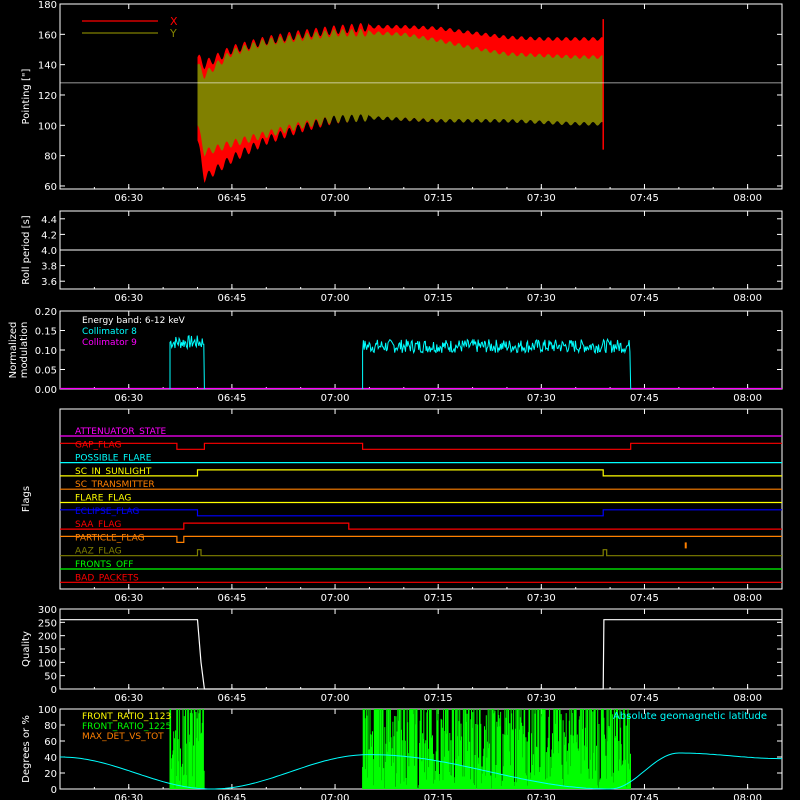 The image size is (800, 800). I want to click on y-tick-label: 3.6, so click(49, 282).